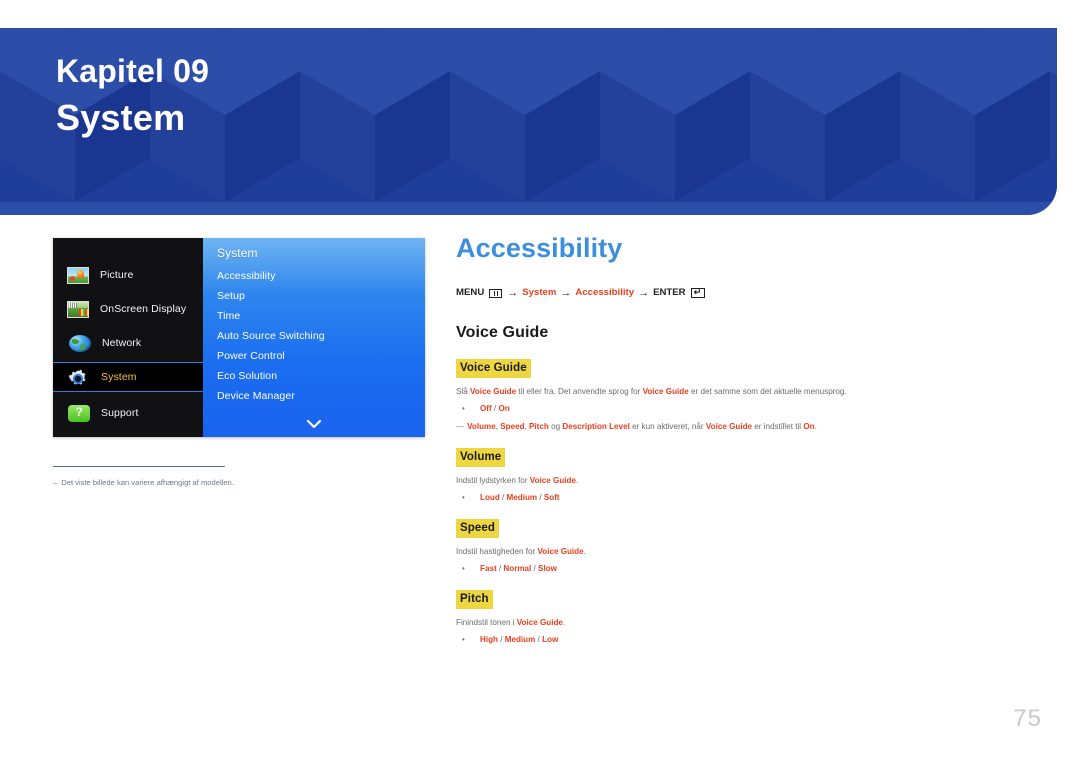 The image size is (1080, 763). I want to click on setting-description: Indstil hastigheden for Voice Guide., so click(521, 551).